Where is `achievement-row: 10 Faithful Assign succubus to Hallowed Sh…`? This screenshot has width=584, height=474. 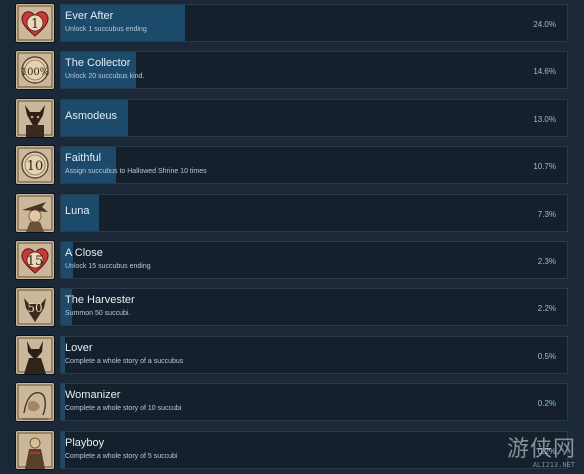
achievement-row: 10 Faithful Assign succubus to Hallowed Sh… is located at coordinates (292, 165).